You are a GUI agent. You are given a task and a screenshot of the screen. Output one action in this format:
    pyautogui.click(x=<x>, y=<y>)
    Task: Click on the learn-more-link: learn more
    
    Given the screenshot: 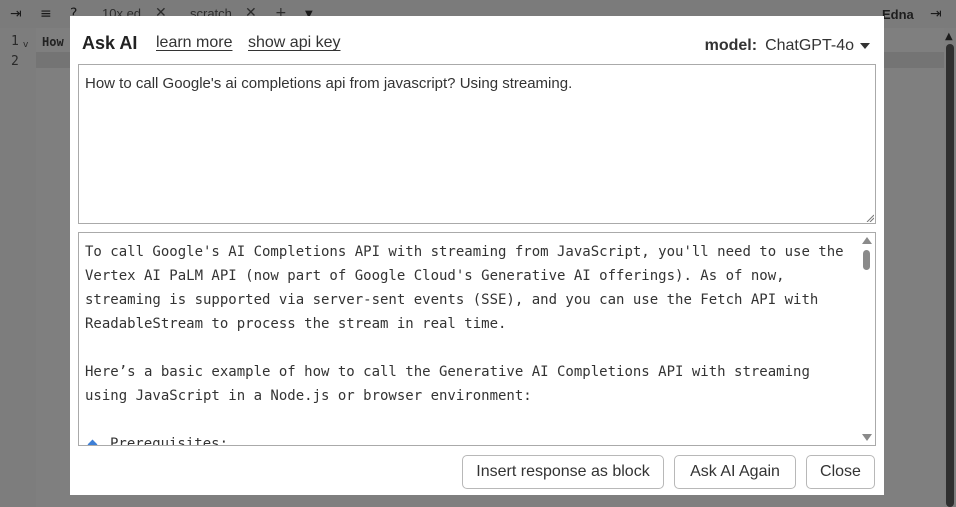 What is the action you would take?
    pyautogui.click(x=194, y=43)
    